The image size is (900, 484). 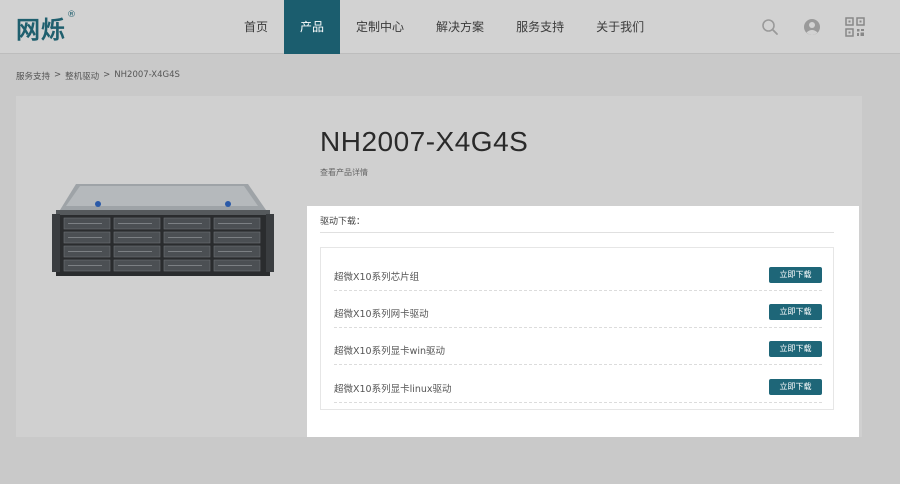 I want to click on driver-name: 超微X10系列显卡win驱动, so click(x=390, y=351).